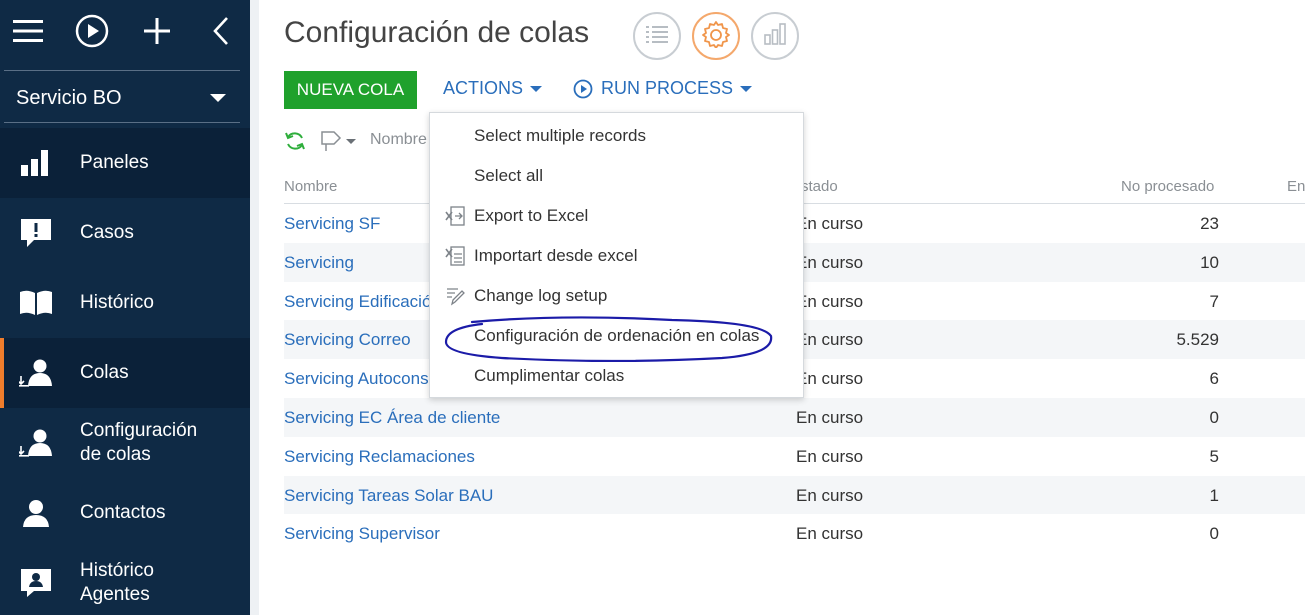 Image resolution: width=1305 pixels, height=615 pixels. I want to click on sidebar-item-label: Contactos, so click(123, 512).